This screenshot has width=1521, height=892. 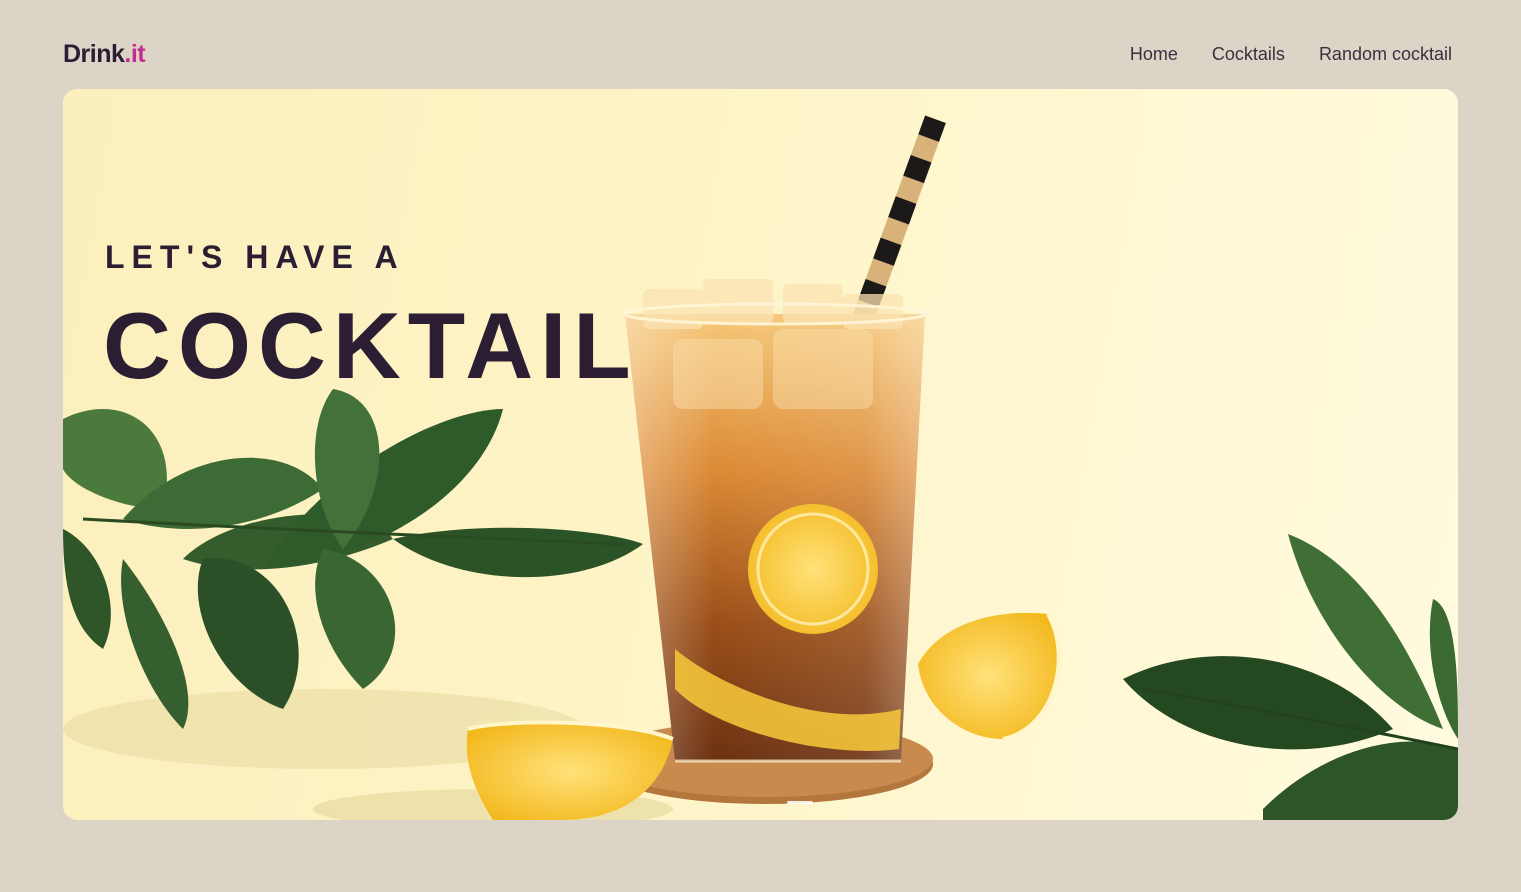 What do you see at coordinates (1154, 54) in the screenshot?
I see `nav-item-home: Home` at bounding box center [1154, 54].